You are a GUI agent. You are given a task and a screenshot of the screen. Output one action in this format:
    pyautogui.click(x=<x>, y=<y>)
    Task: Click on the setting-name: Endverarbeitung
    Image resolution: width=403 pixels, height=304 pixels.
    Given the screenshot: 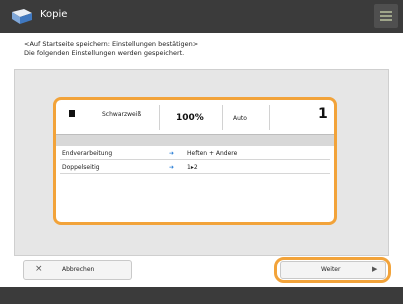 What is the action you would take?
    pyautogui.click(x=87, y=153)
    